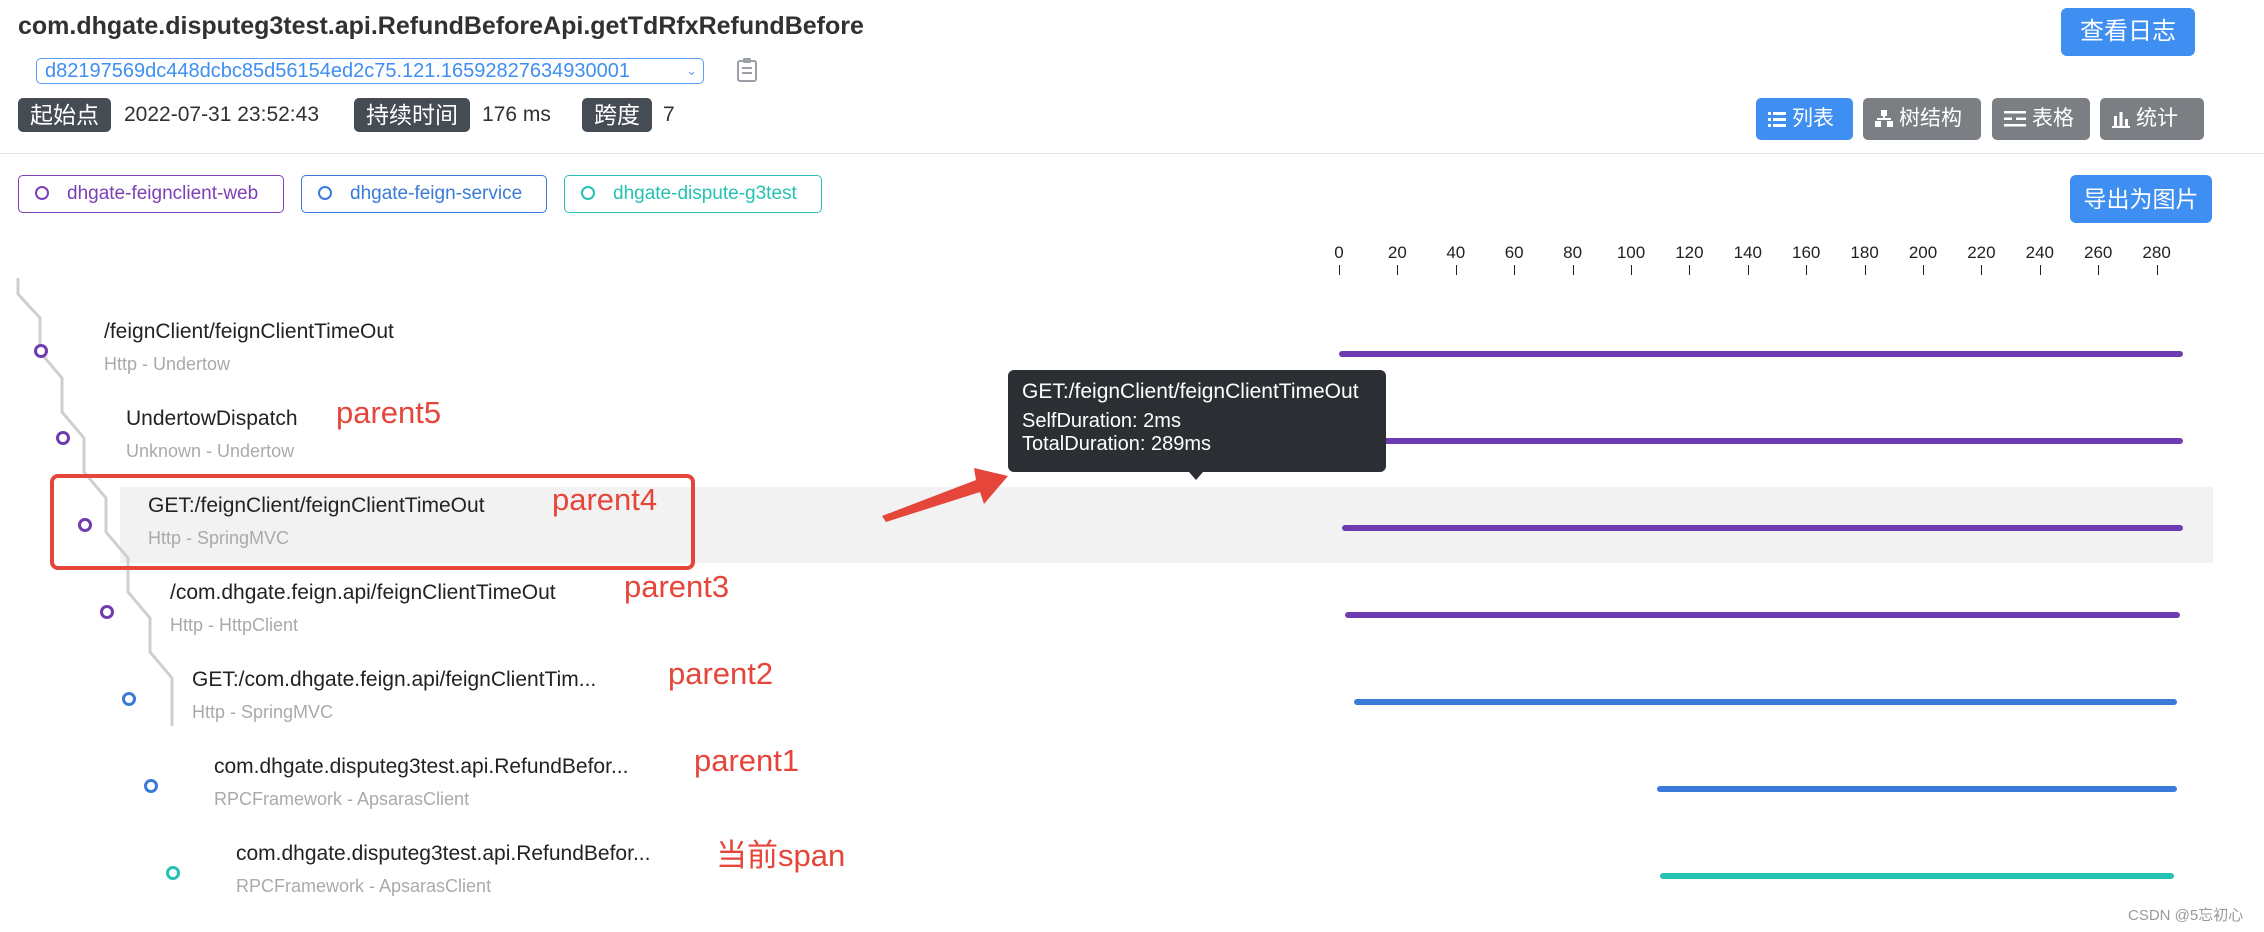 This screenshot has width=2264, height=932. What do you see at coordinates (1397, 252) in the screenshot?
I see `axis-tick-label: 20` at bounding box center [1397, 252].